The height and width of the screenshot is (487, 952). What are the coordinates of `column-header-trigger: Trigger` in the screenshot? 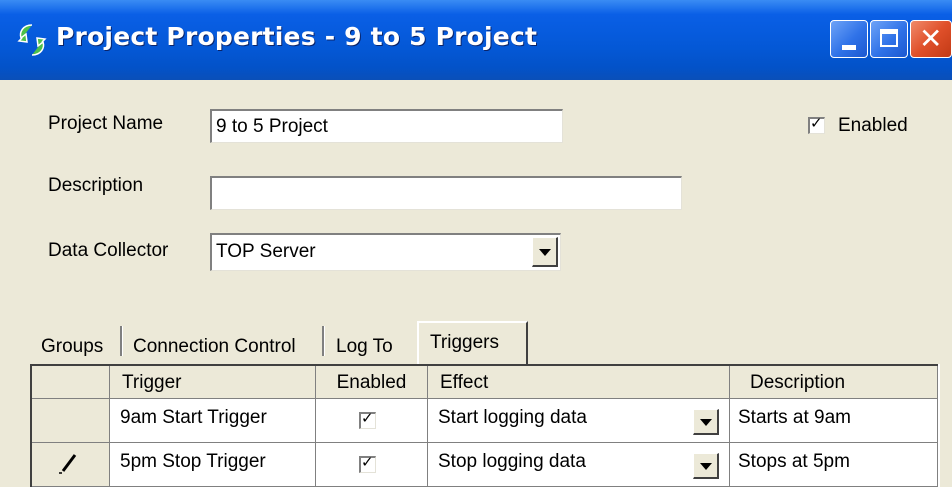 It's located at (213, 382).